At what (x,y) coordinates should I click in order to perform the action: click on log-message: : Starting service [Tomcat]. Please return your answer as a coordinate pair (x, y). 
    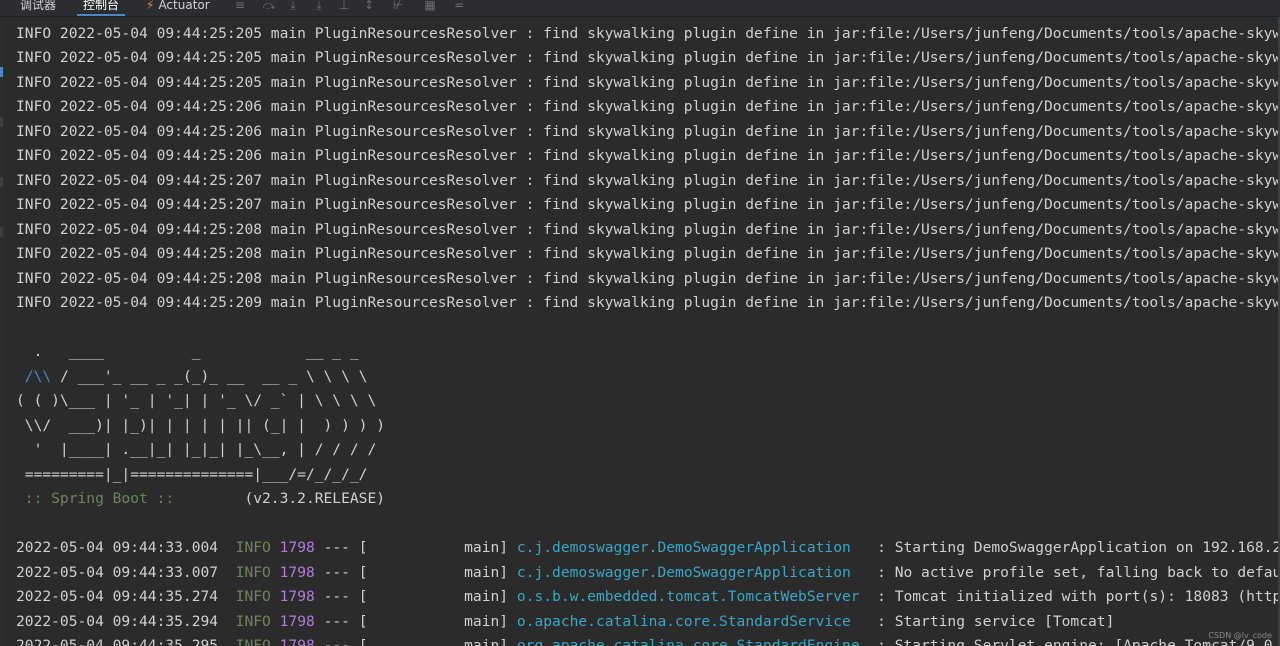
    Looking at the image, I should click on (991, 621).